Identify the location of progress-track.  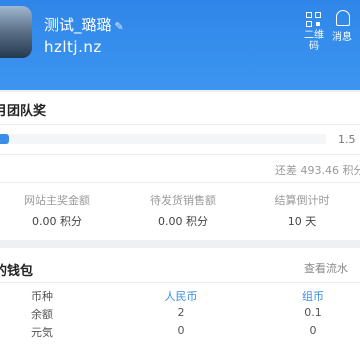
(163, 139).